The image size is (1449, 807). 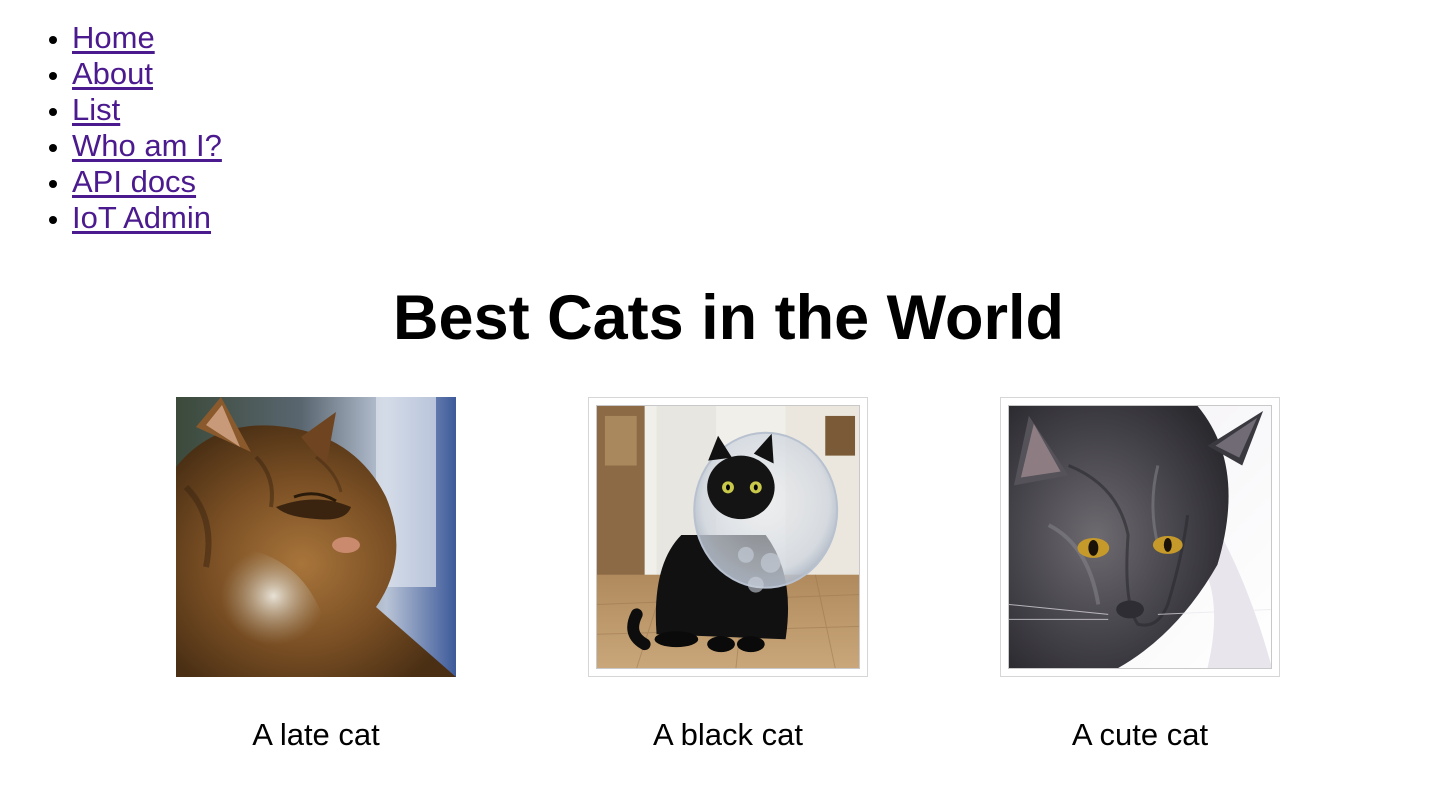 I want to click on nav-item-home: Home, so click(x=147, y=38).